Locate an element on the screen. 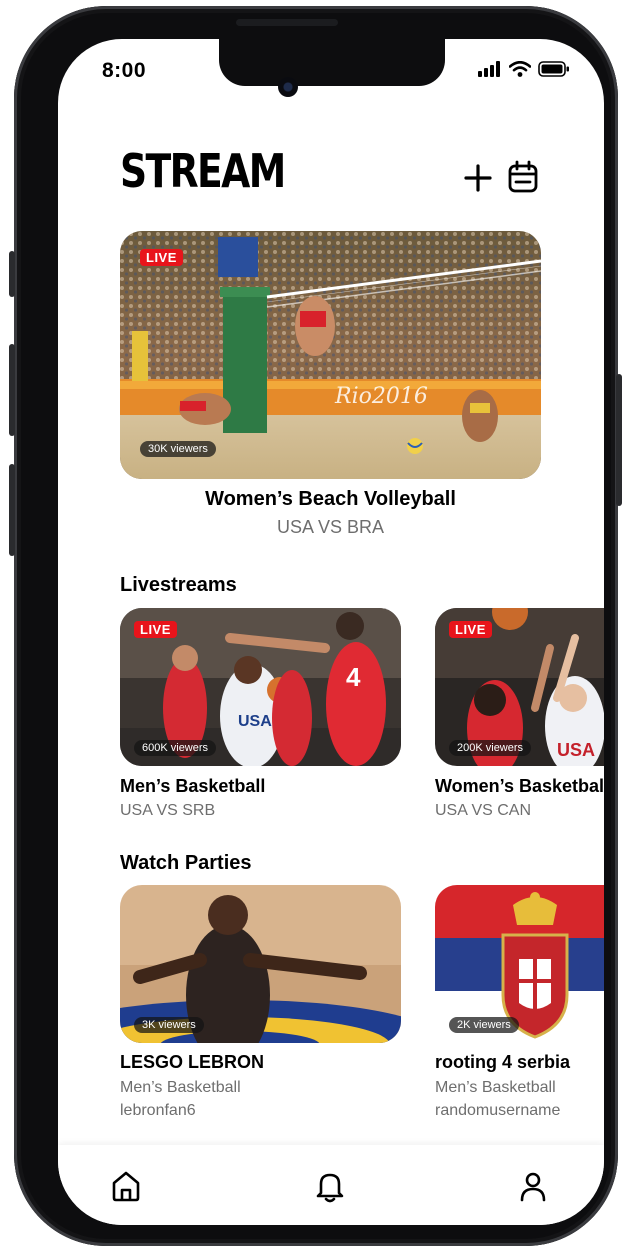 The height and width of the screenshot is (1254, 632). wifi-icon is located at coordinates (520, 69).